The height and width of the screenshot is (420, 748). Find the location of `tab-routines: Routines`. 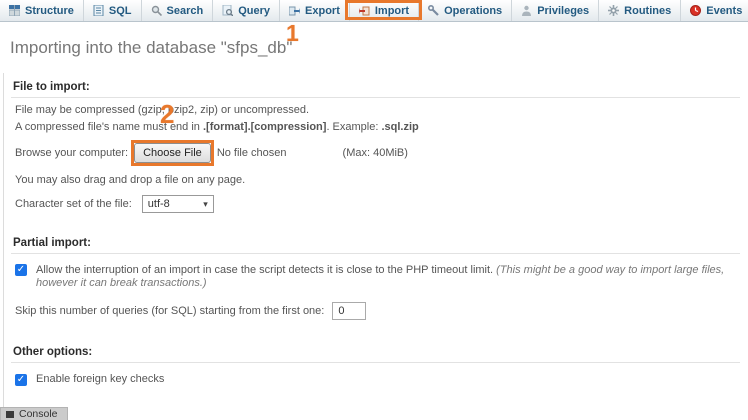

tab-routines: Routines is located at coordinates (640, 10).